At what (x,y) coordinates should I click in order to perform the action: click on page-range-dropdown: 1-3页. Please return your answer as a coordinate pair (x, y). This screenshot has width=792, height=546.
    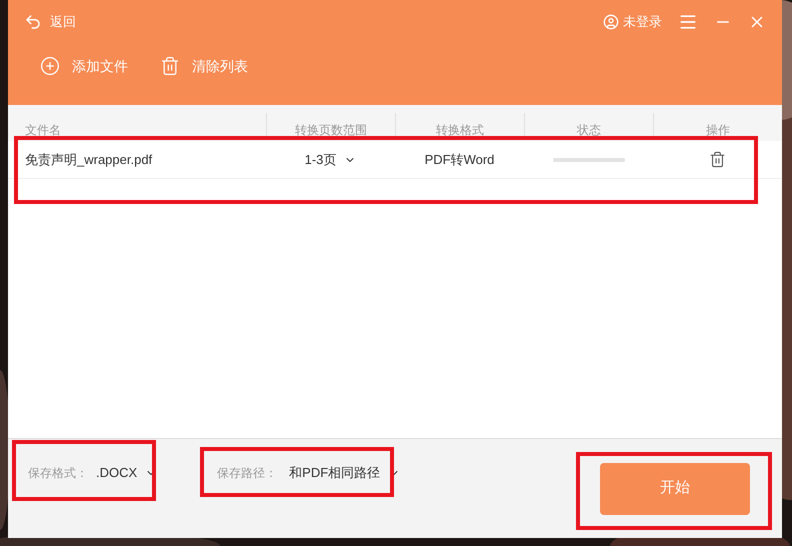
    Looking at the image, I should click on (330, 160).